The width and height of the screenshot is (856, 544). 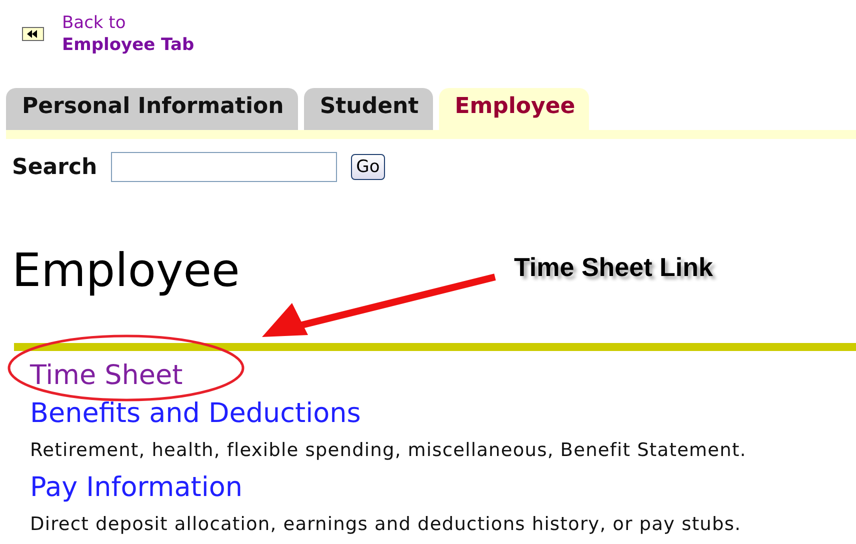 What do you see at coordinates (126, 270) in the screenshot?
I see `page-heading: Employee` at bounding box center [126, 270].